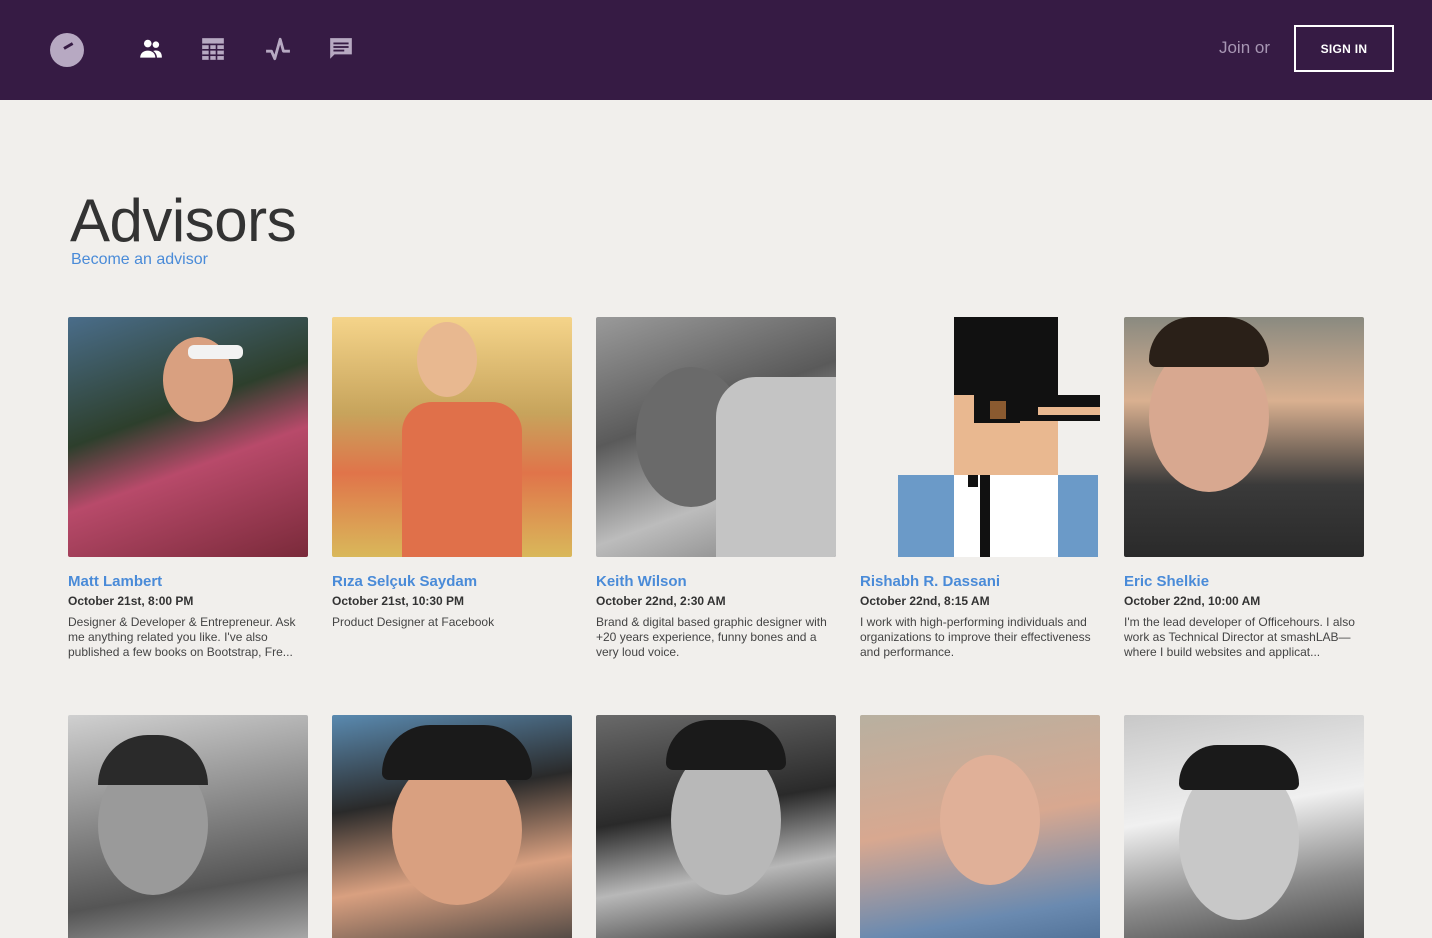  I want to click on advisor-name: Rıza Selçuk Saydam, so click(452, 581).